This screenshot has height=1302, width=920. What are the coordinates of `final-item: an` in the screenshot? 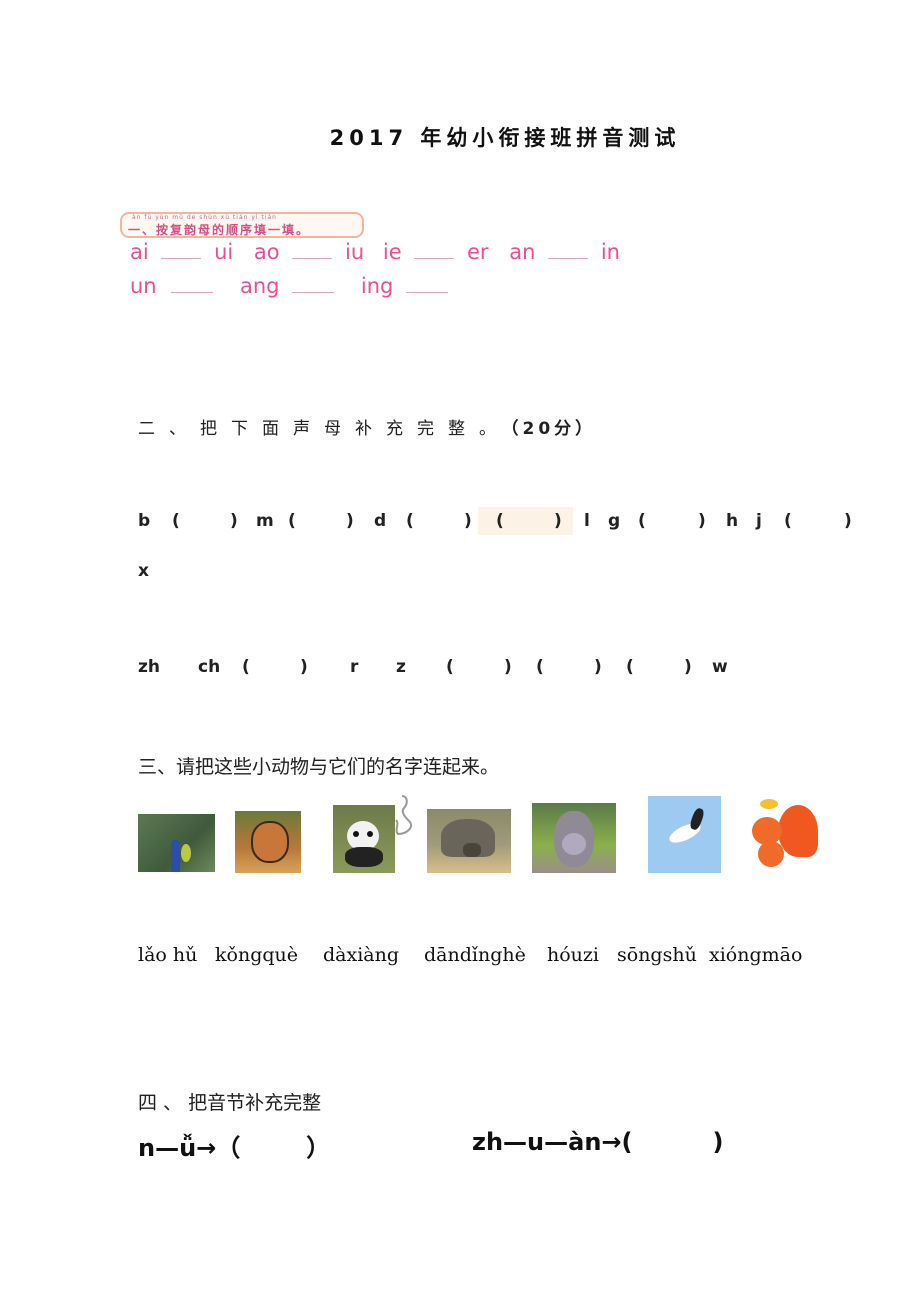 It's located at (522, 252).